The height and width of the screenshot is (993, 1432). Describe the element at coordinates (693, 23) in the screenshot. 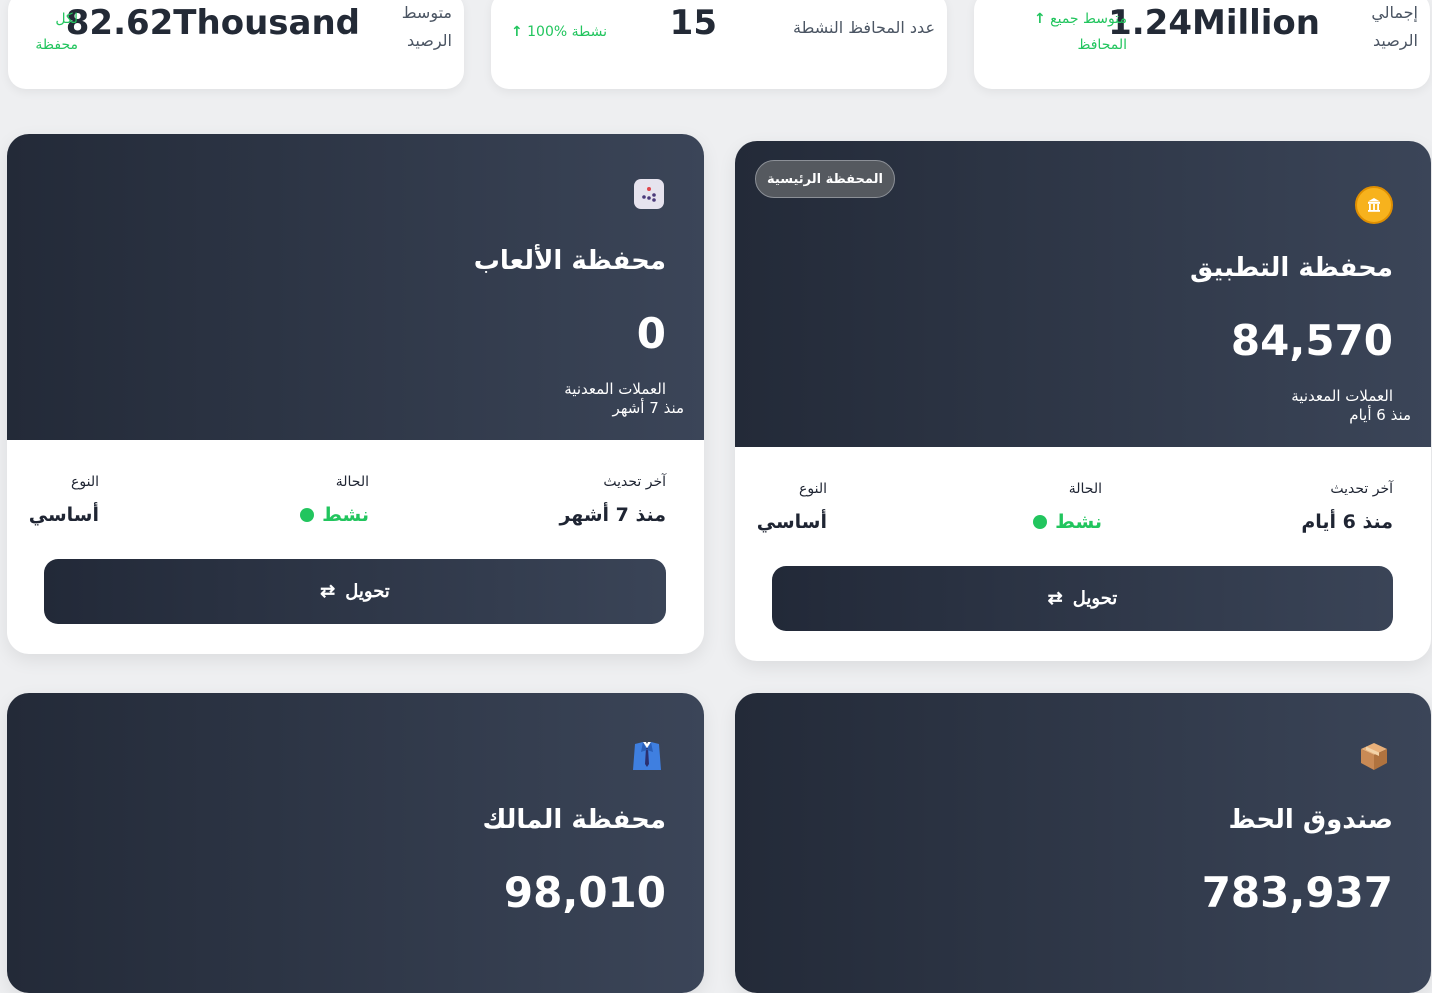

I see `stat-value: 15` at that location.